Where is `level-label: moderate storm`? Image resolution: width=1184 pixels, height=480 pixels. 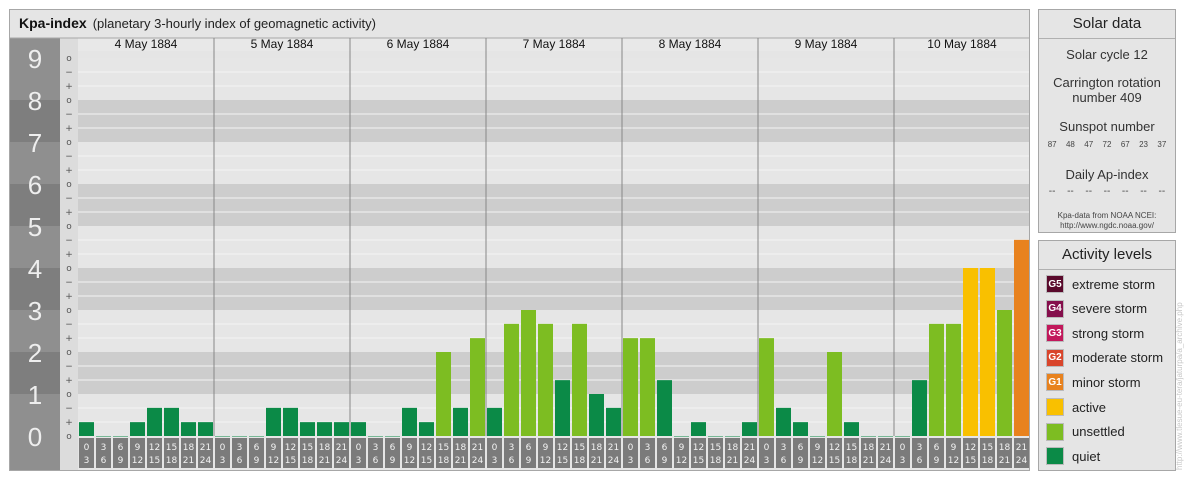 level-label: moderate storm is located at coordinates (1118, 358).